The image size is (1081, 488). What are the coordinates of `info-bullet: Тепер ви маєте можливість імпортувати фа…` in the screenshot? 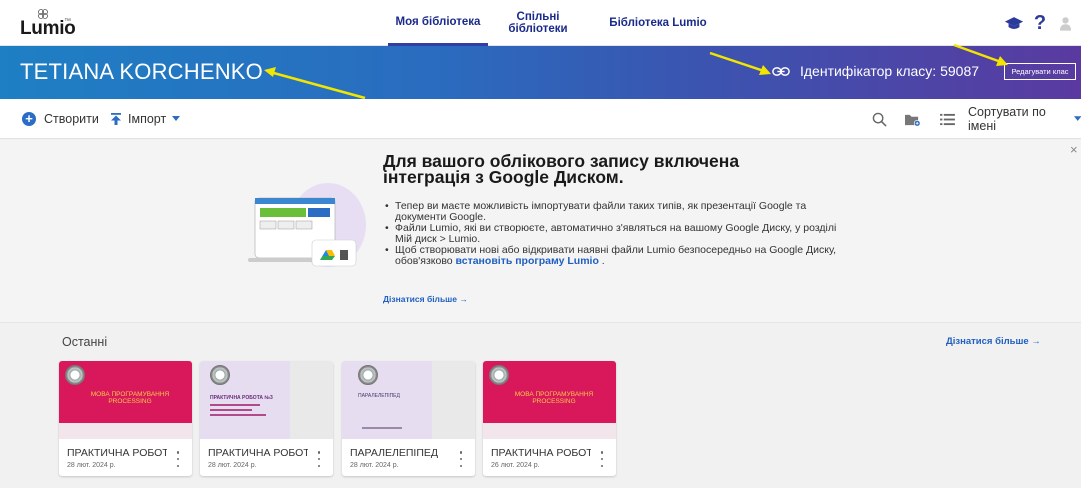 It's located at (620, 212).